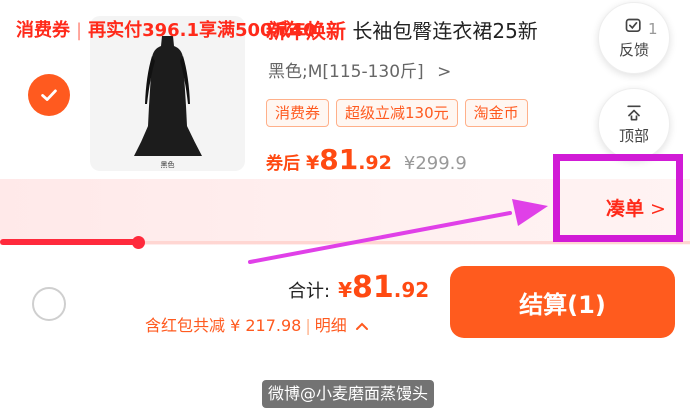  I want to click on discount-detail: 含红包共减 ¥ 217.98 | 明细, so click(257, 326).